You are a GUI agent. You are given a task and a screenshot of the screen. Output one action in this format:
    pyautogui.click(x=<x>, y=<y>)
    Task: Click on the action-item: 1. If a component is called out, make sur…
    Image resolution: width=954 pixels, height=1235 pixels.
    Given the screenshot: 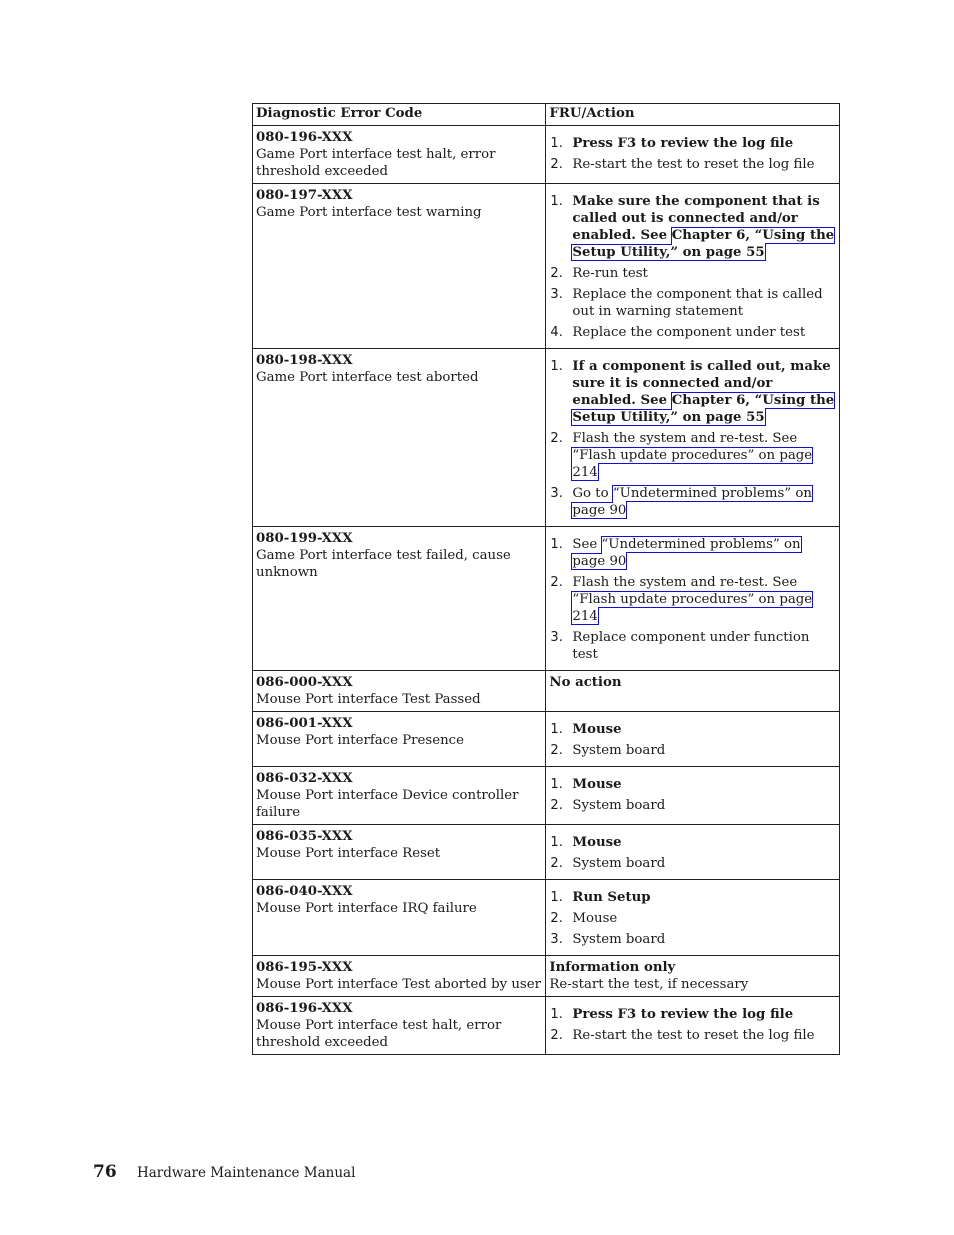 What is the action you would take?
    pyautogui.click(x=692, y=392)
    